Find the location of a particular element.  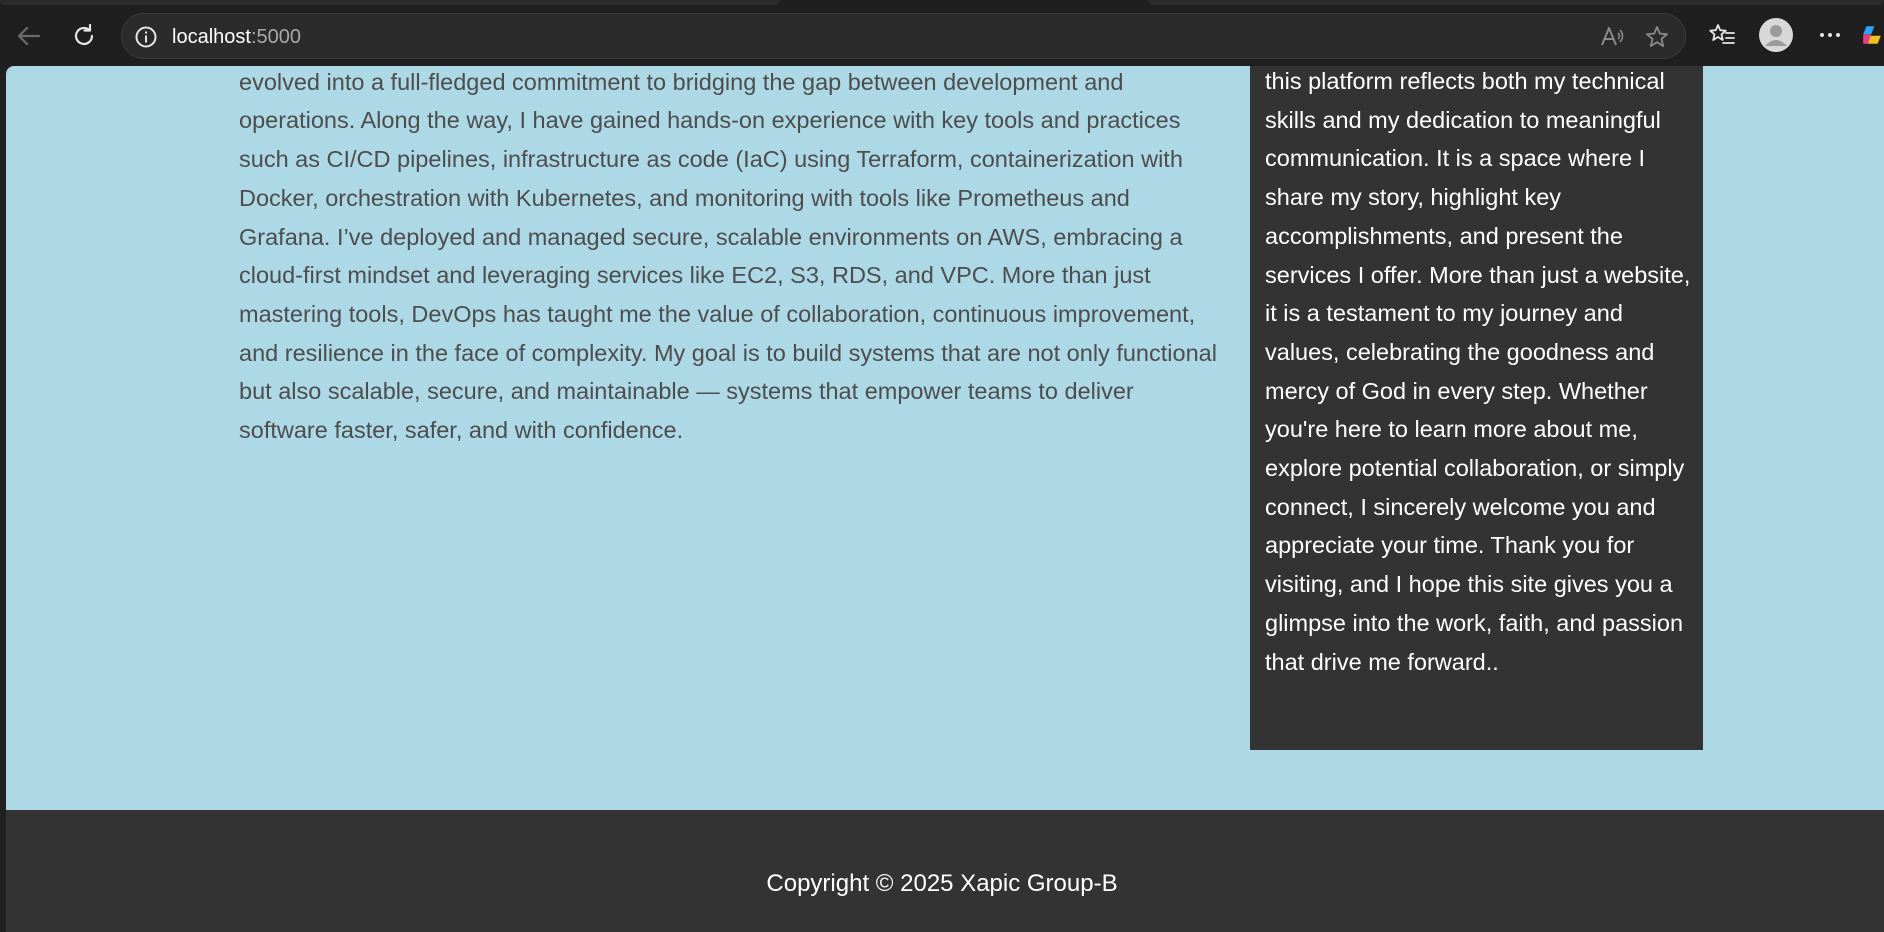

favorites-button is located at coordinates (1722, 35).